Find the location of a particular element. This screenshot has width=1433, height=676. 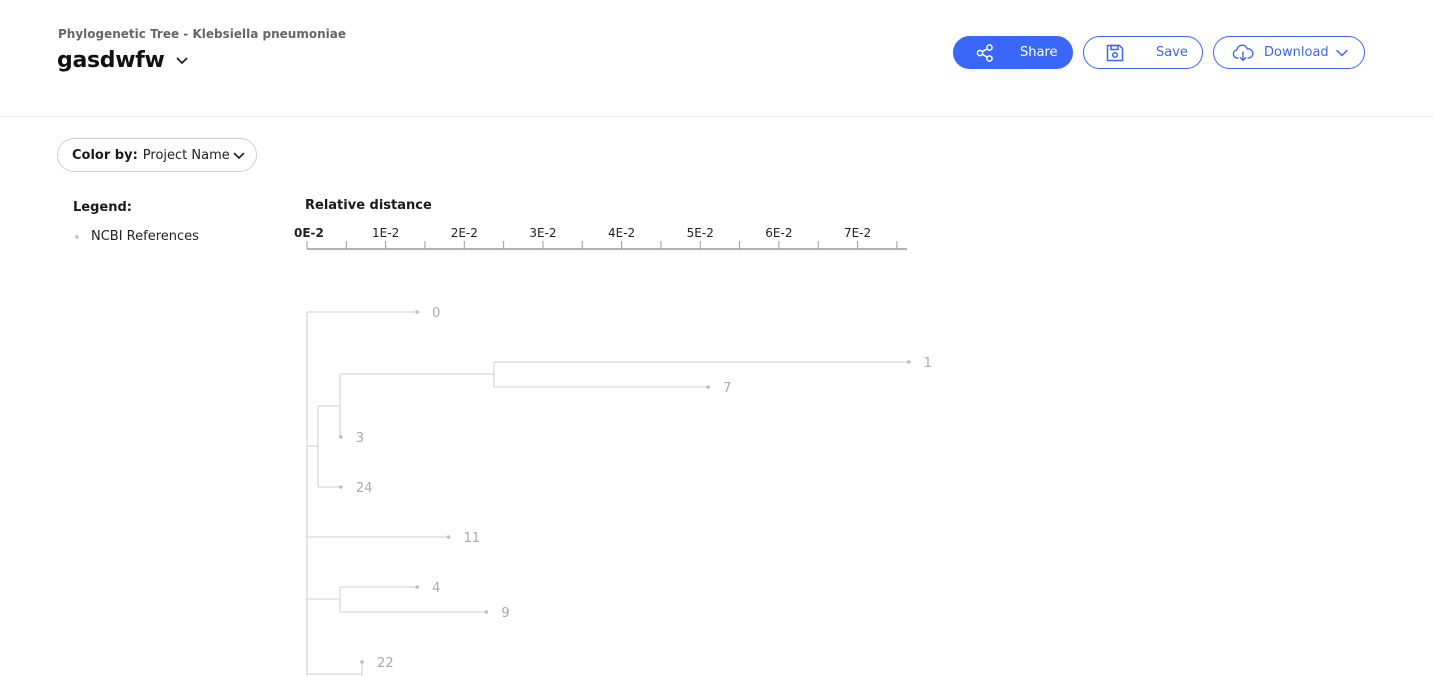

tree-leaf-label: 3 is located at coordinates (360, 438).